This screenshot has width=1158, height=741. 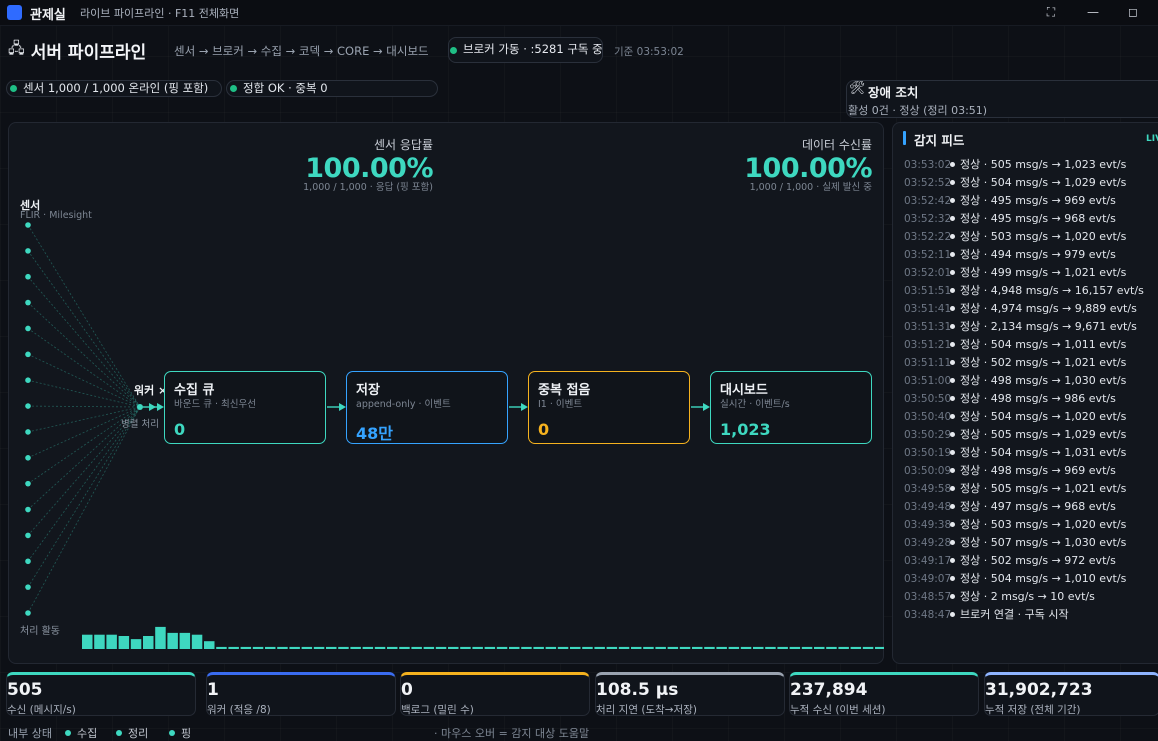 What do you see at coordinates (1093, 12) in the screenshot?
I see `minimize-icon: —` at bounding box center [1093, 12].